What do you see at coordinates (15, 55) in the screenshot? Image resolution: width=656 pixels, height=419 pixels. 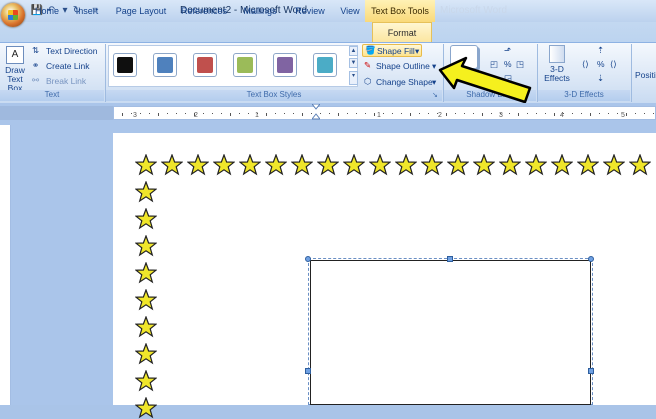 I see `text-box-icon: A` at bounding box center [15, 55].